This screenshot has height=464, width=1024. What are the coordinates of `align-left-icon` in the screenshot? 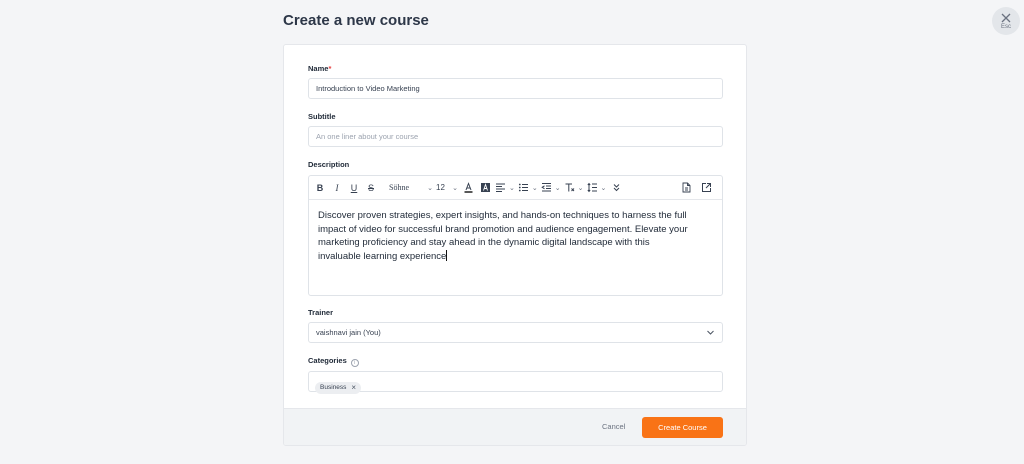 It's located at (500, 187).